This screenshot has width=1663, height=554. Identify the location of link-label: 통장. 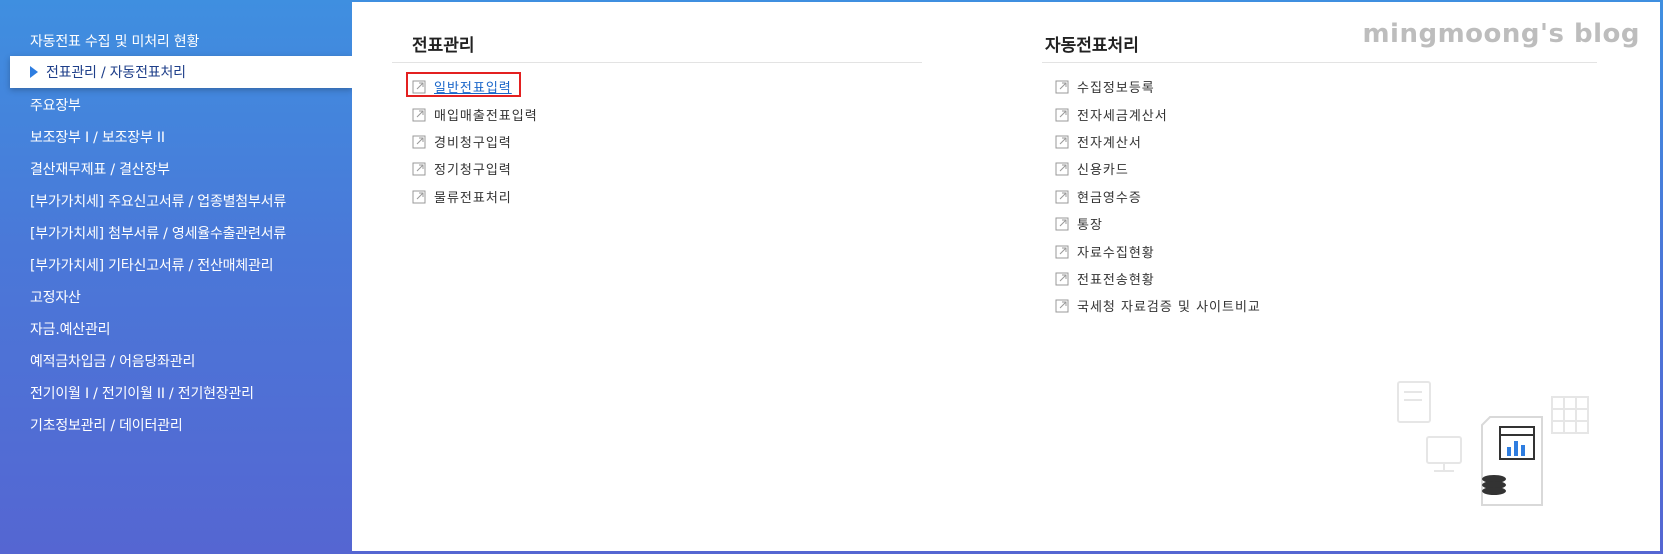
(1090, 225).